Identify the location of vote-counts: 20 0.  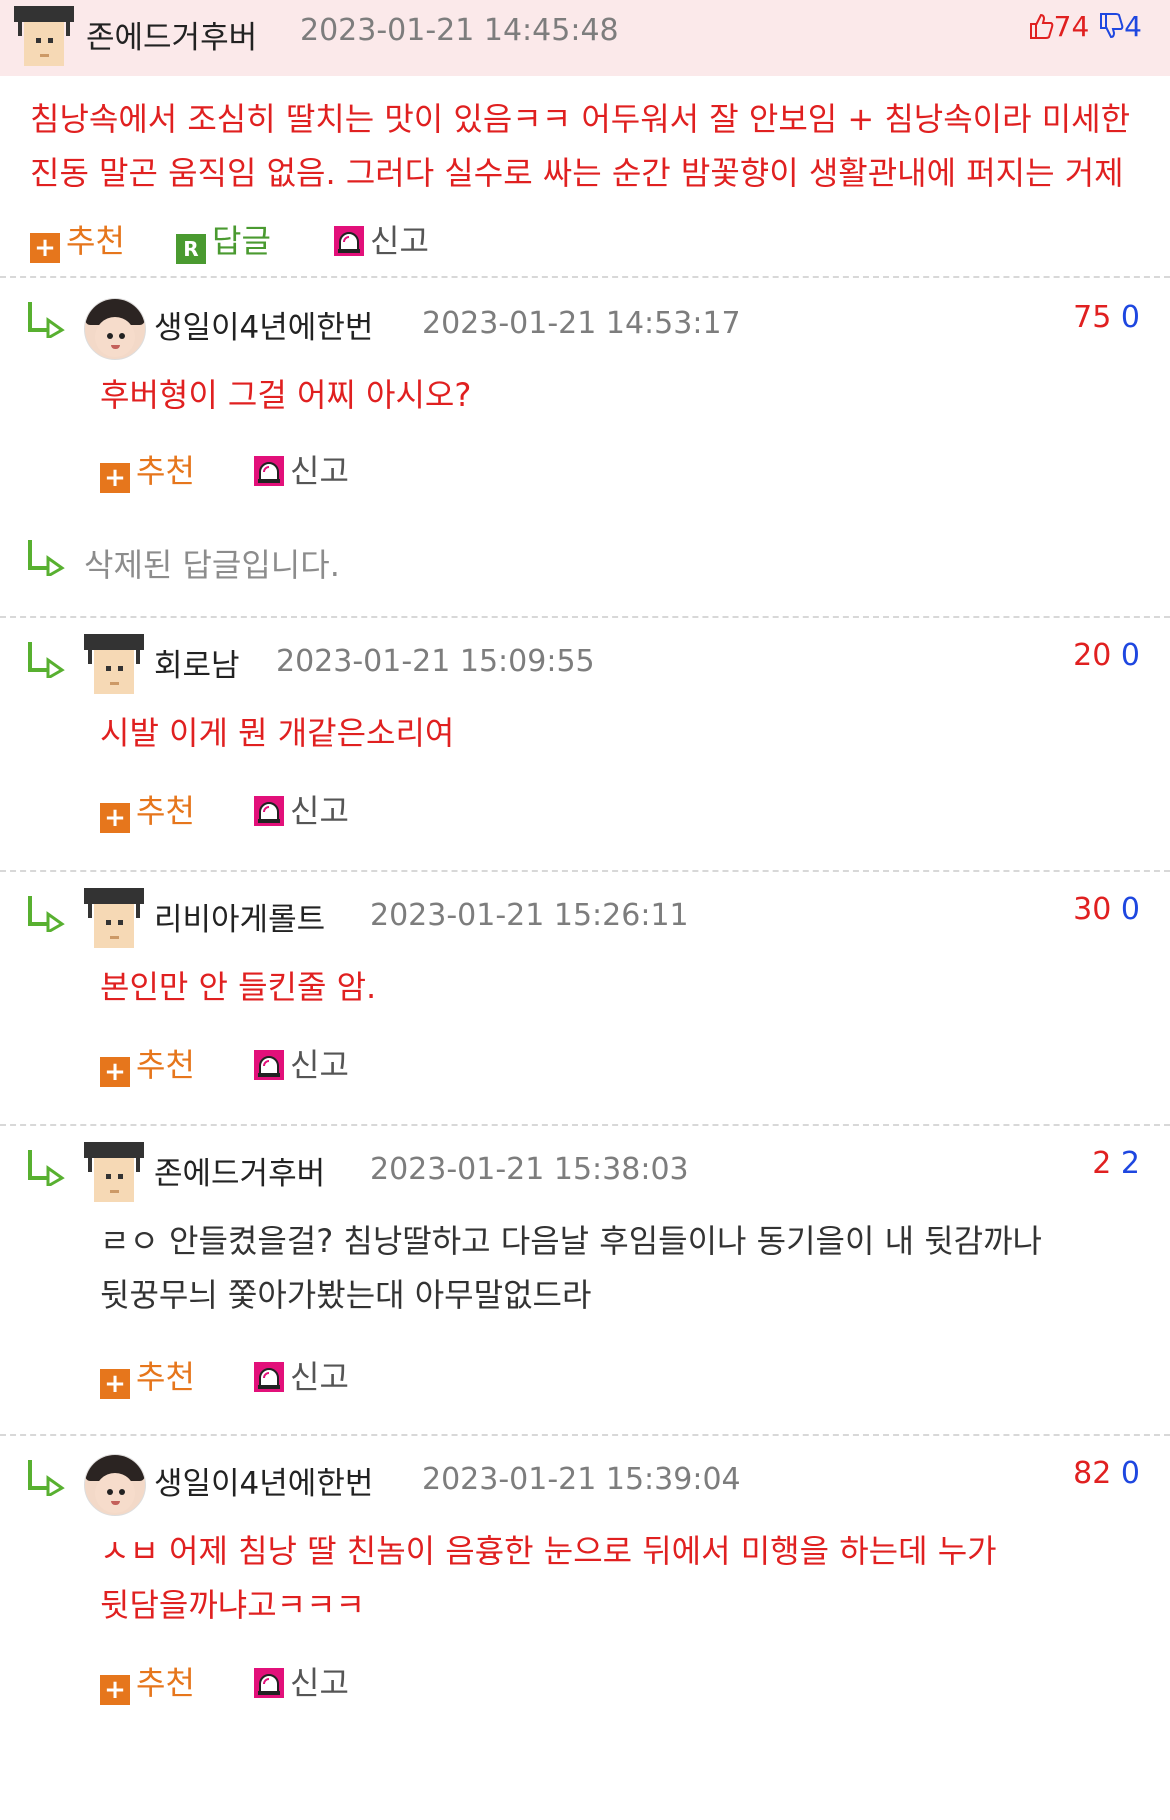
(1106, 655).